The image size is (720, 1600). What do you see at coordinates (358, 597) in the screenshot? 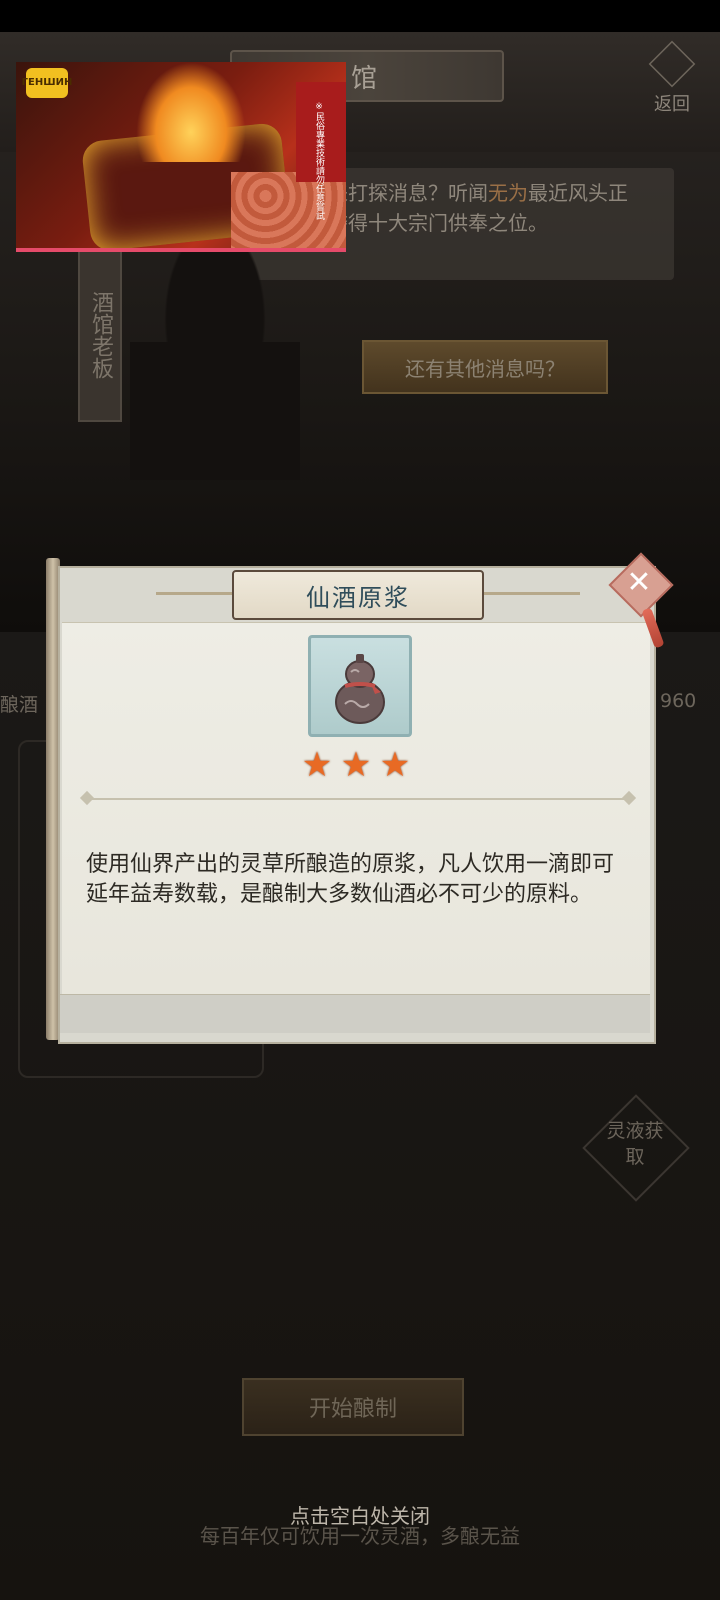
I see `item-title: 仙酒原浆` at bounding box center [358, 597].